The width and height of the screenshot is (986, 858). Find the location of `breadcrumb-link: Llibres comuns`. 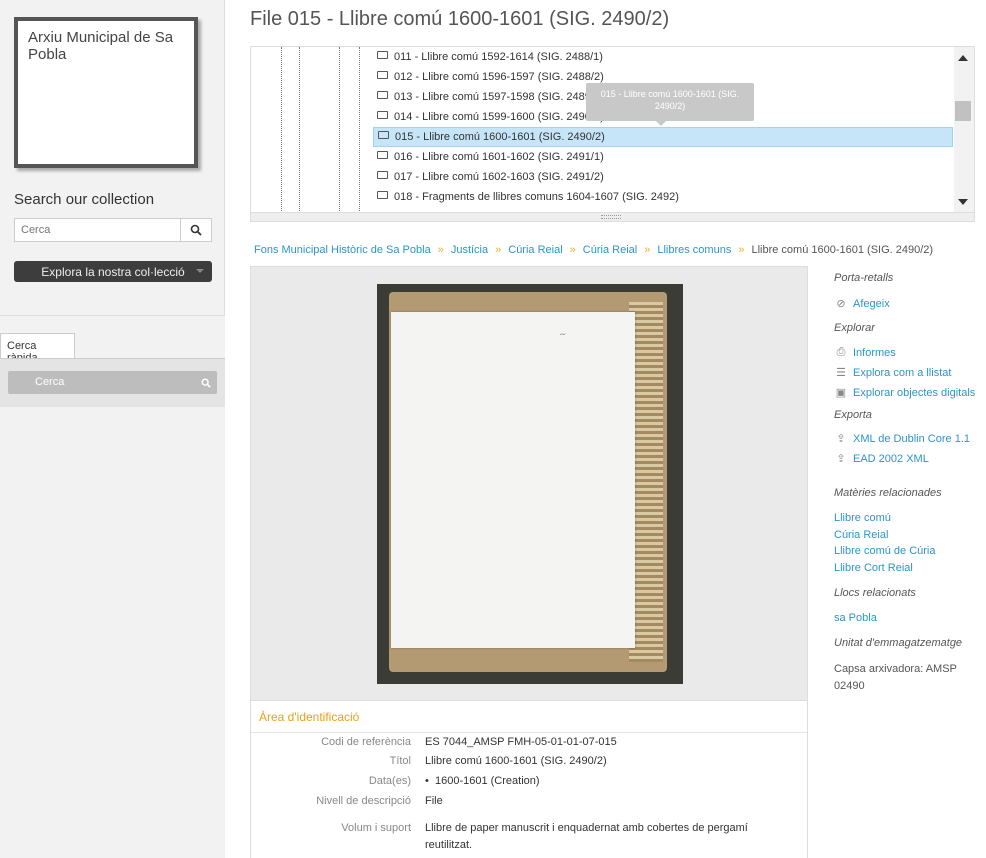

breadcrumb-link: Llibres comuns is located at coordinates (694, 250).